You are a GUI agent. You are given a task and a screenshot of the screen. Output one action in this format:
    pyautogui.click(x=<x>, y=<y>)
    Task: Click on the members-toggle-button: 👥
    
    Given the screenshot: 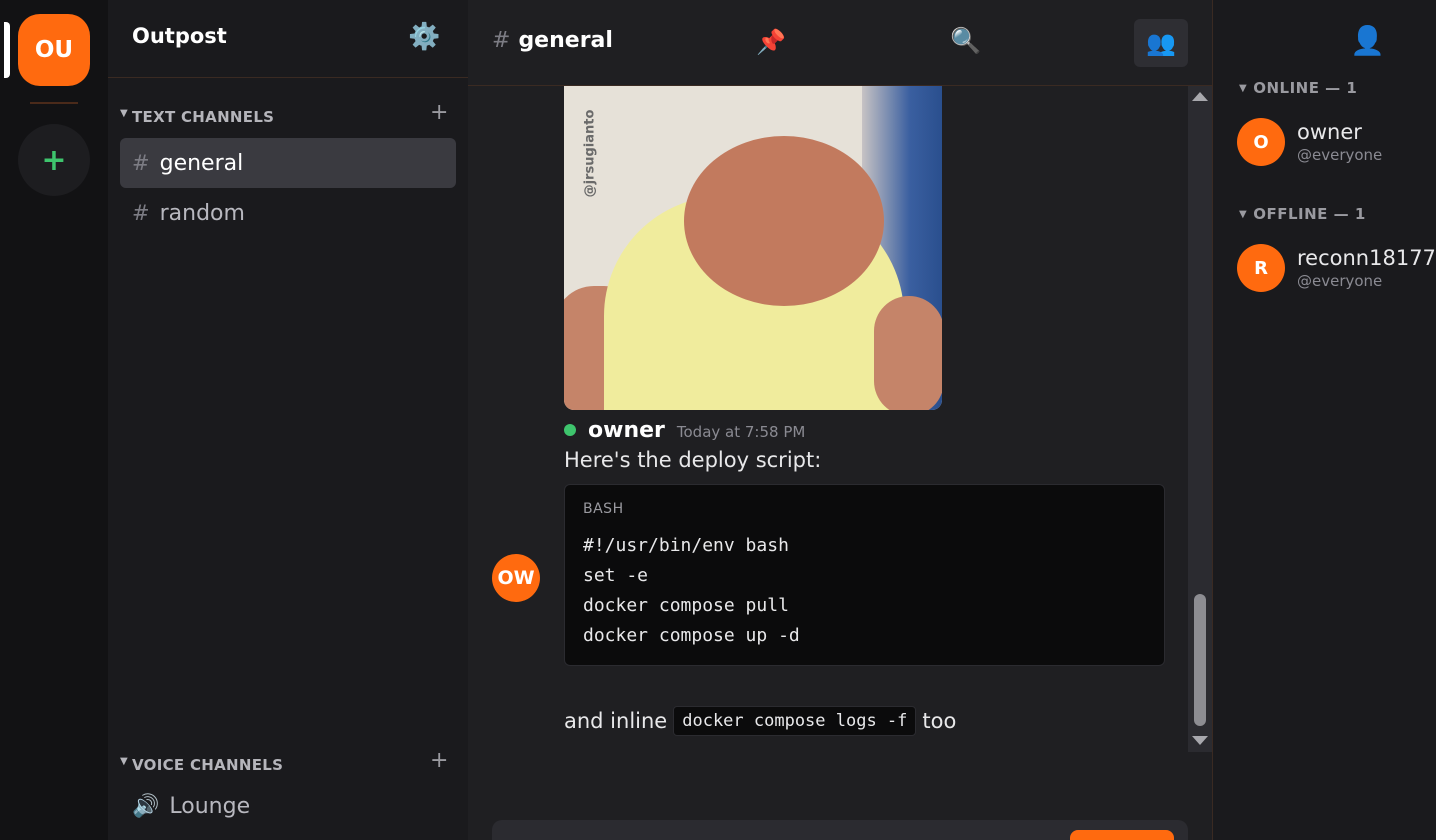 What is the action you would take?
    pyautogui.click(x=1161, y=43)
    